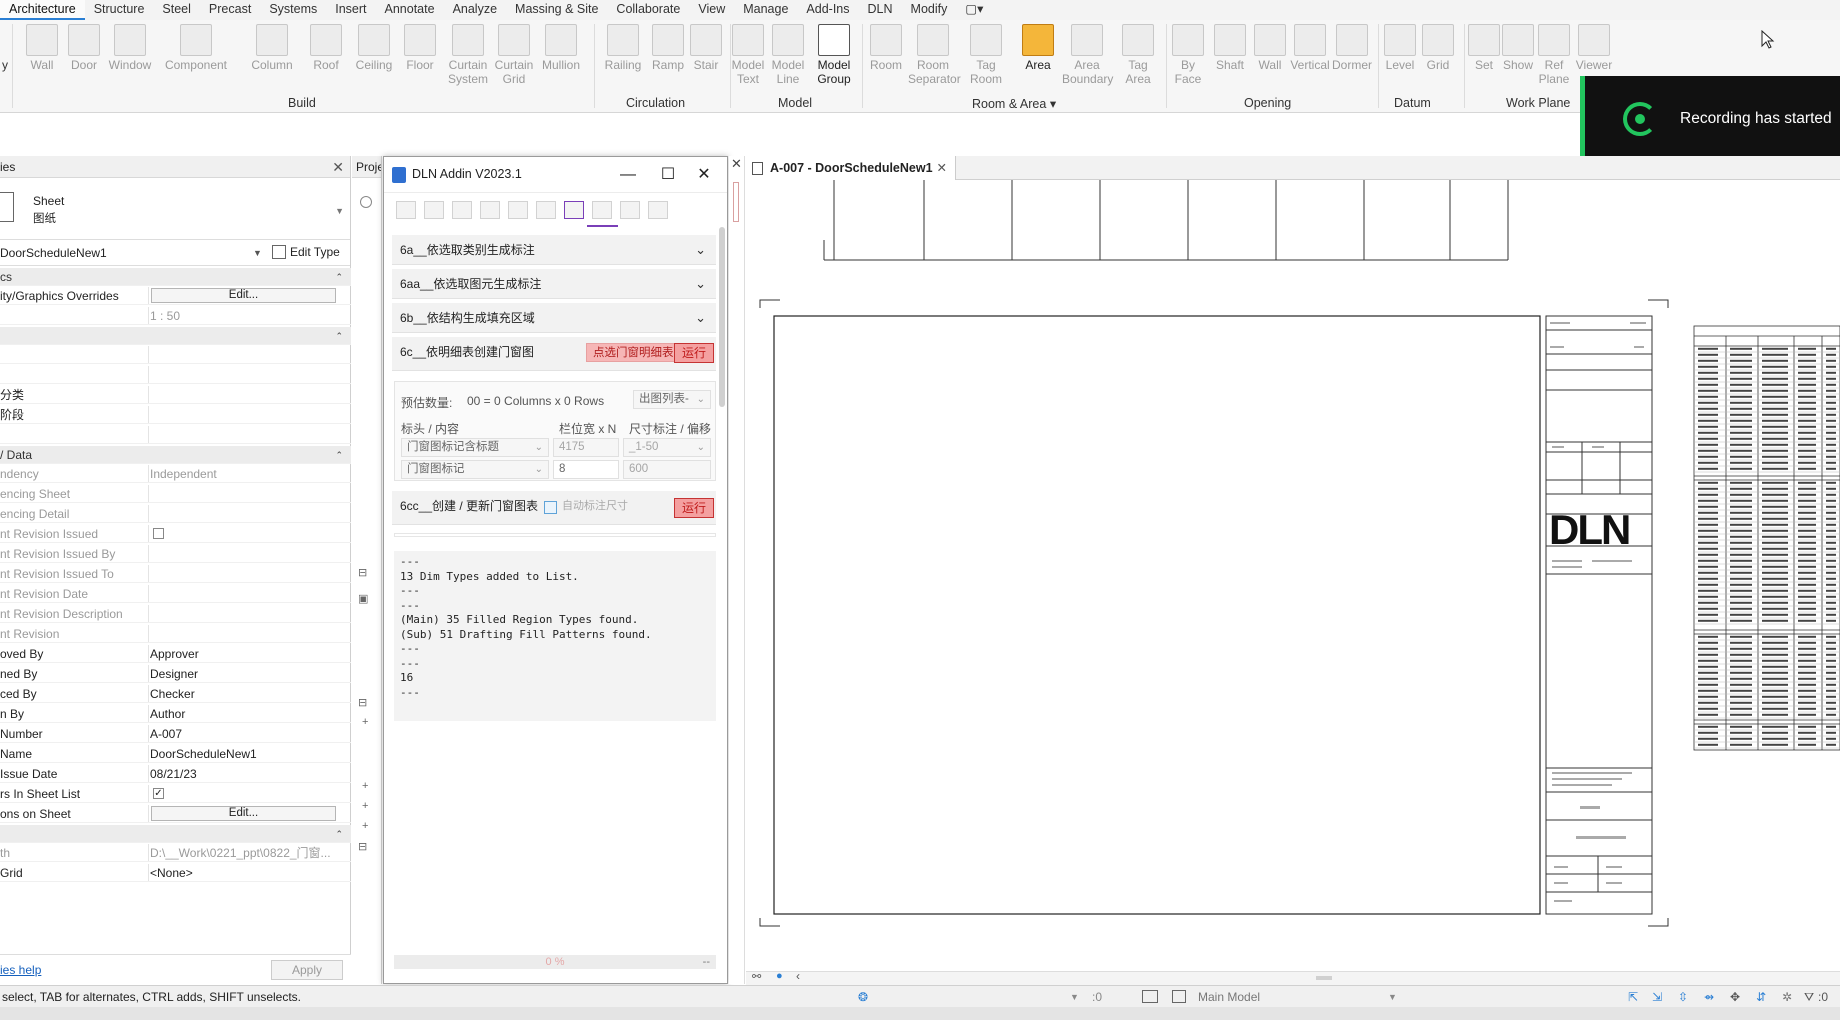  What do you see at coordinates (986, 55) in the screenshot?
I see `tag-room-button: Tag Room` at bounding box center [986, 55].